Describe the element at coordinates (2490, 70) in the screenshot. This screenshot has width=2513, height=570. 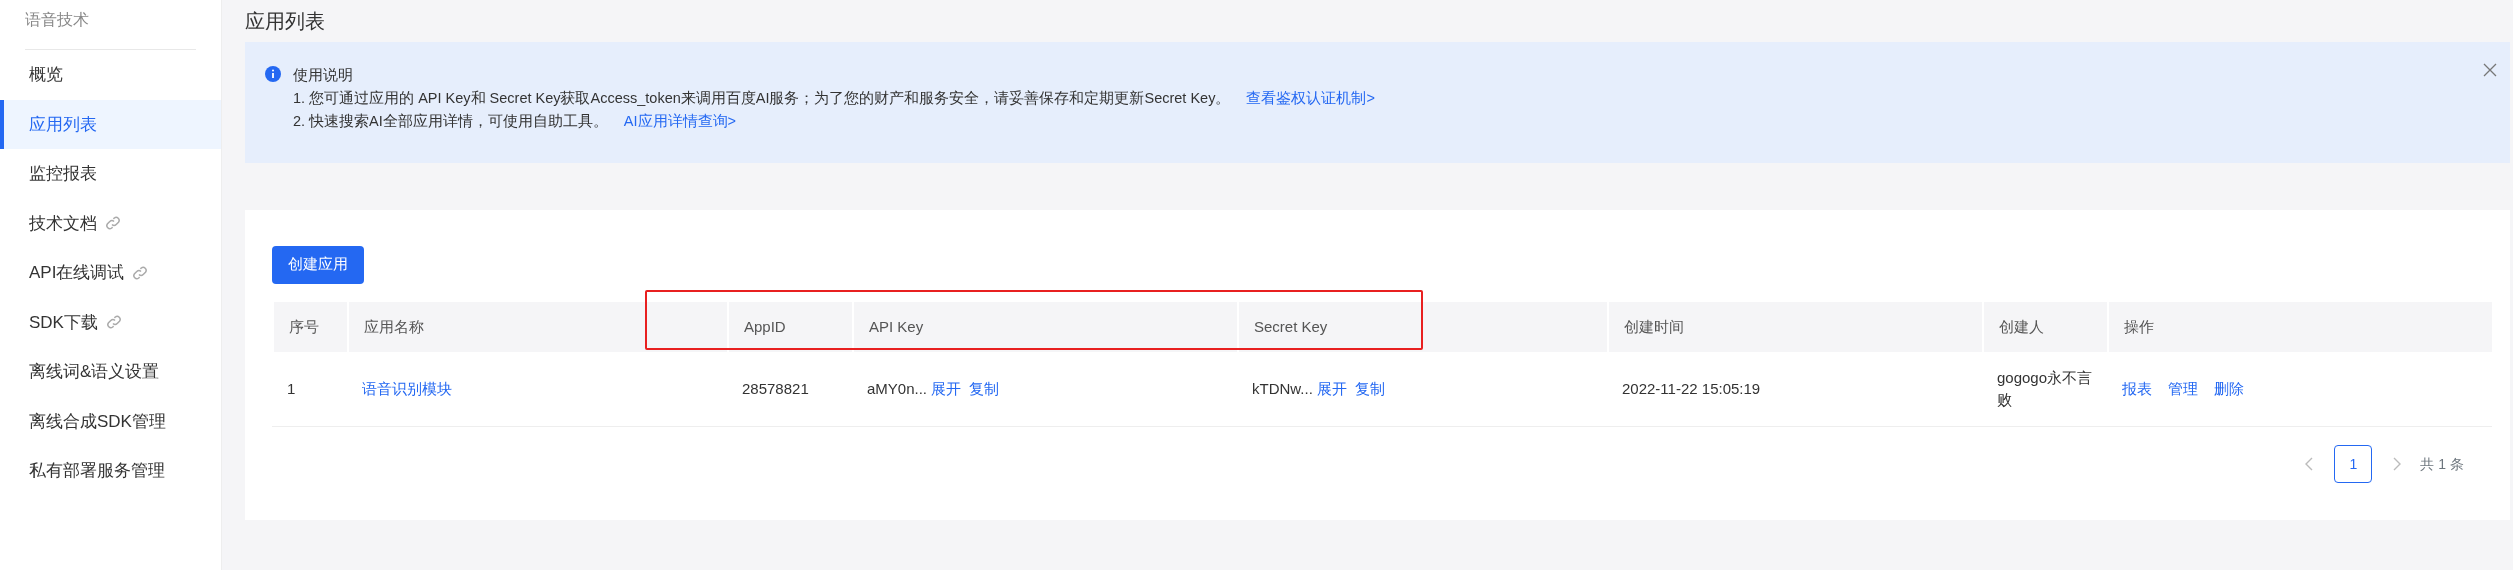
I see `close-icon` at that location.